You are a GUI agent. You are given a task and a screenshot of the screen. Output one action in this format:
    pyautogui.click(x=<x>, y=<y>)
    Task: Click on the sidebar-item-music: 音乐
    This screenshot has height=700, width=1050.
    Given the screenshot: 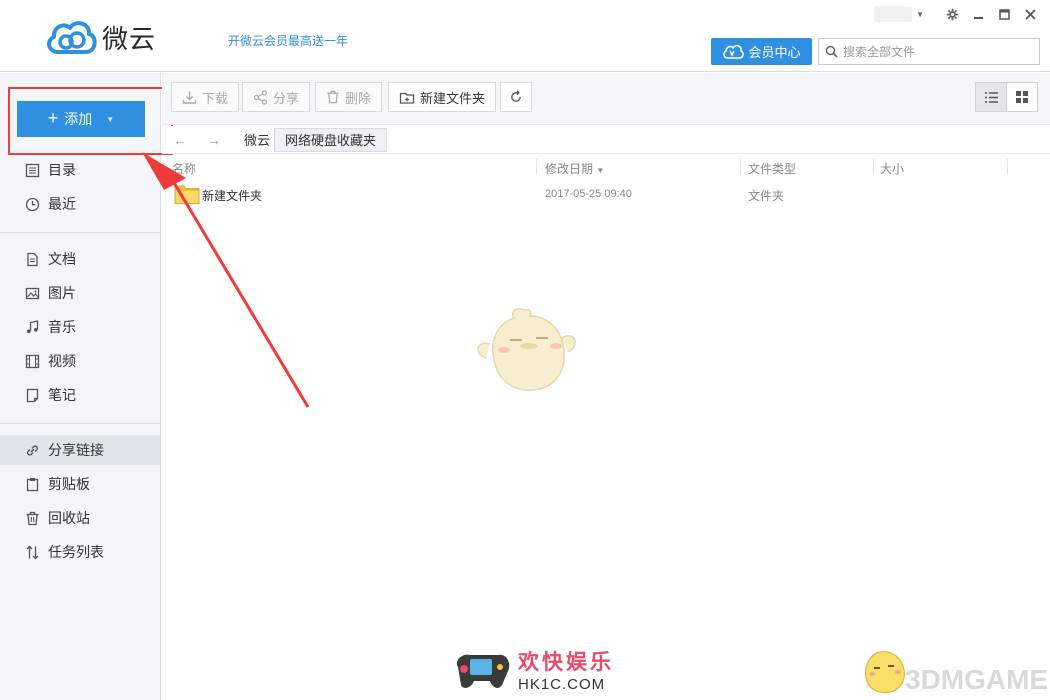 What is the action you would take?
    pyautogui.click(x=80, y=327)
    